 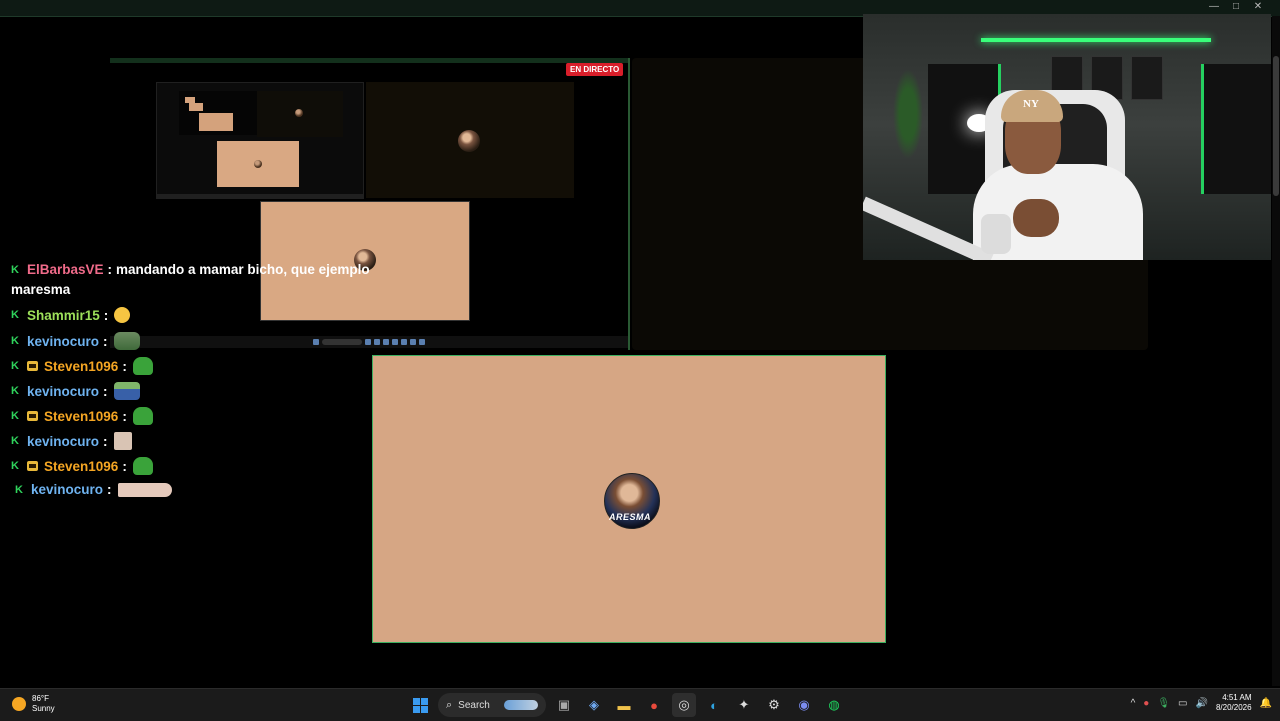 I want to click on chrome-icon: ●, so click(x=654, y=705).